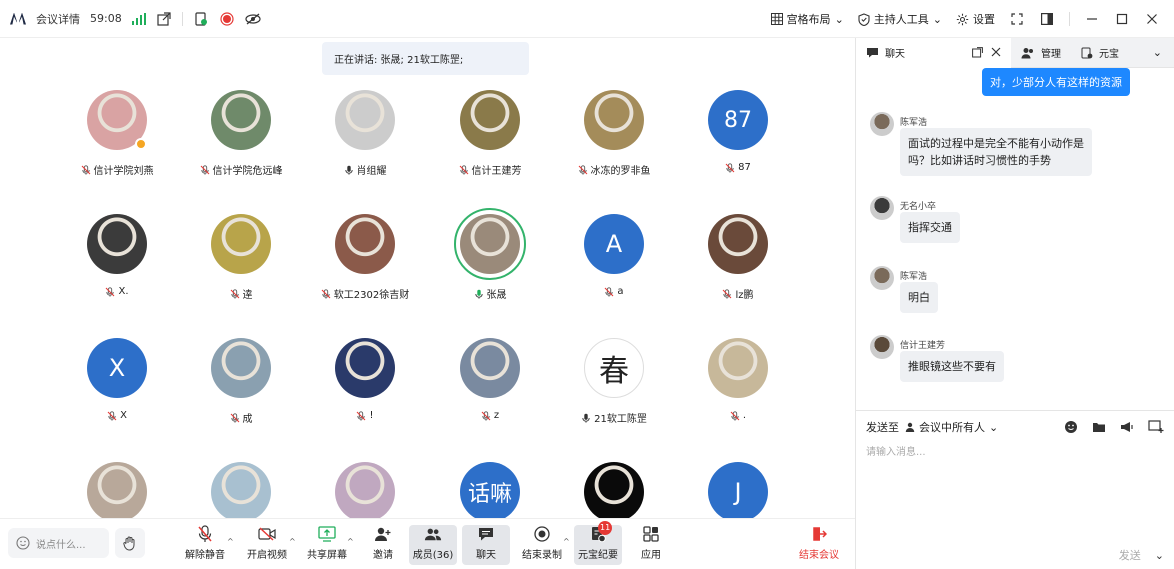 Image resolution: width=1174 pixels, height=569 pixels. Describe the element at coordinates (605, 528) in the screenshot. I see `minutes-count-badge: 11` at that location.